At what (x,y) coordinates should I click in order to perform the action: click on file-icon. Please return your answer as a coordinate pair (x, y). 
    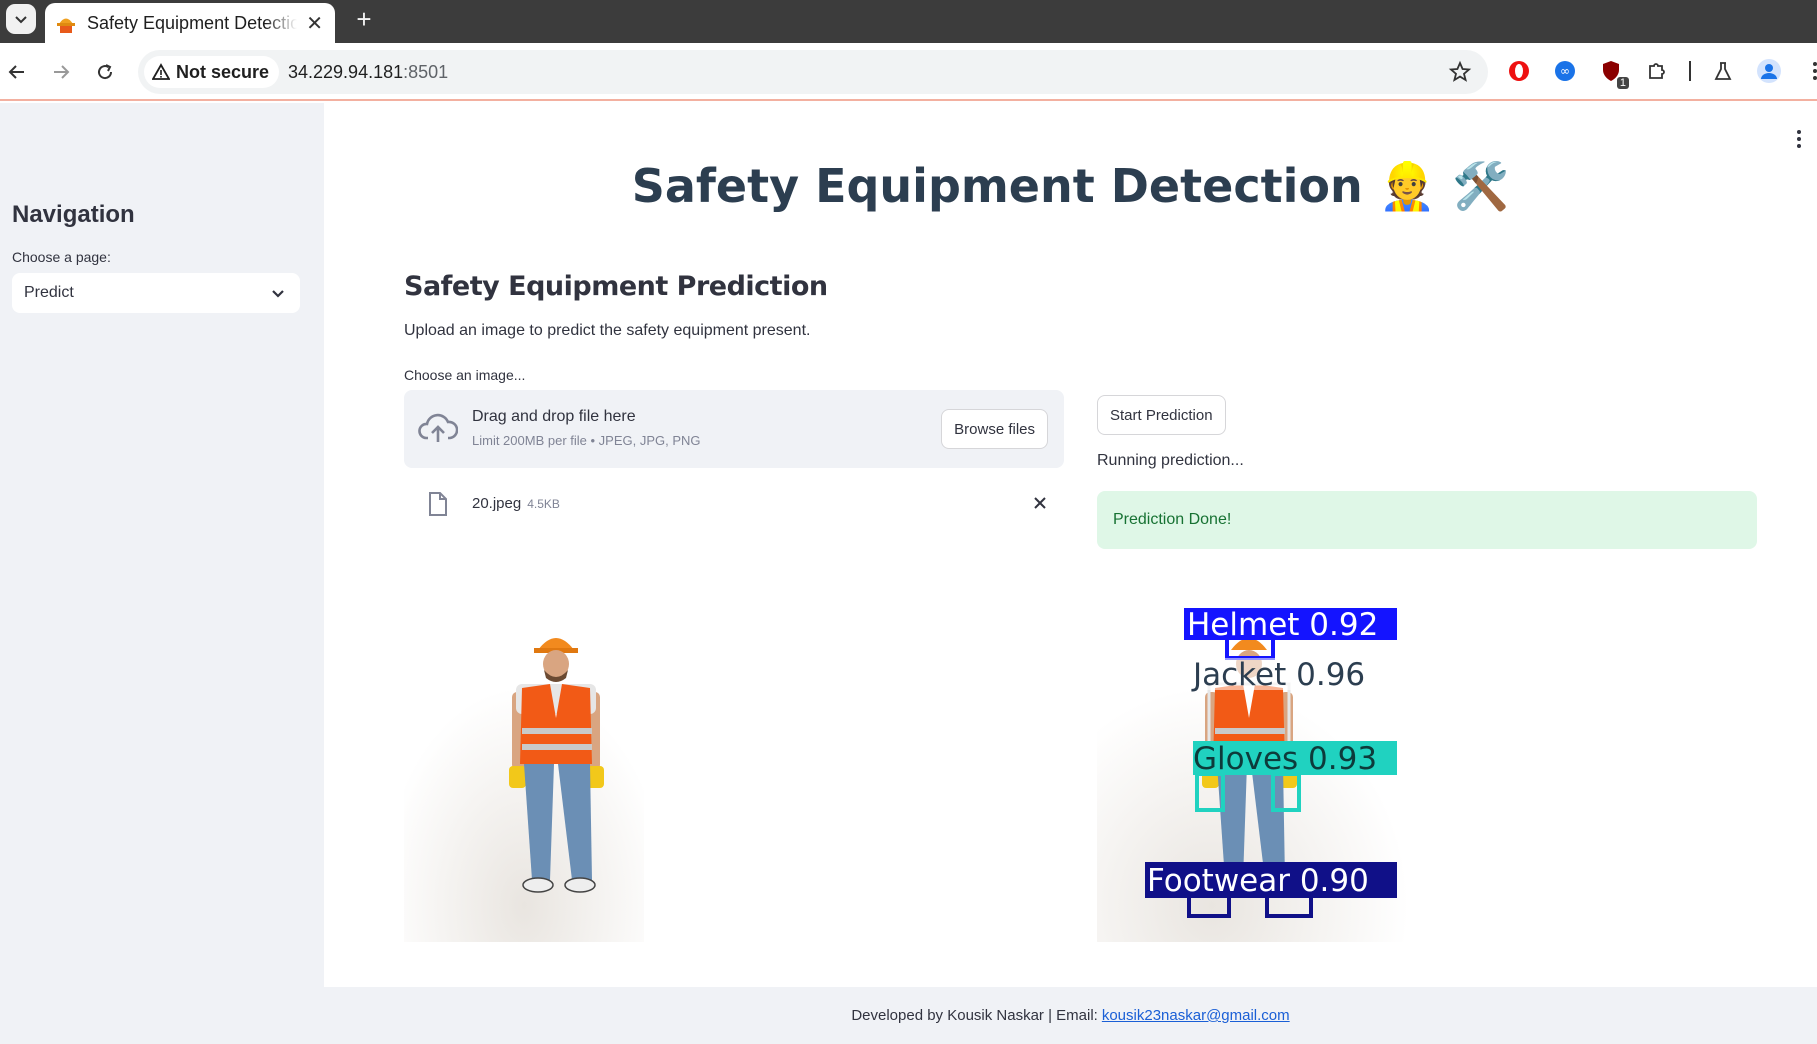
    Looking at the image, I should click on (438, 504).